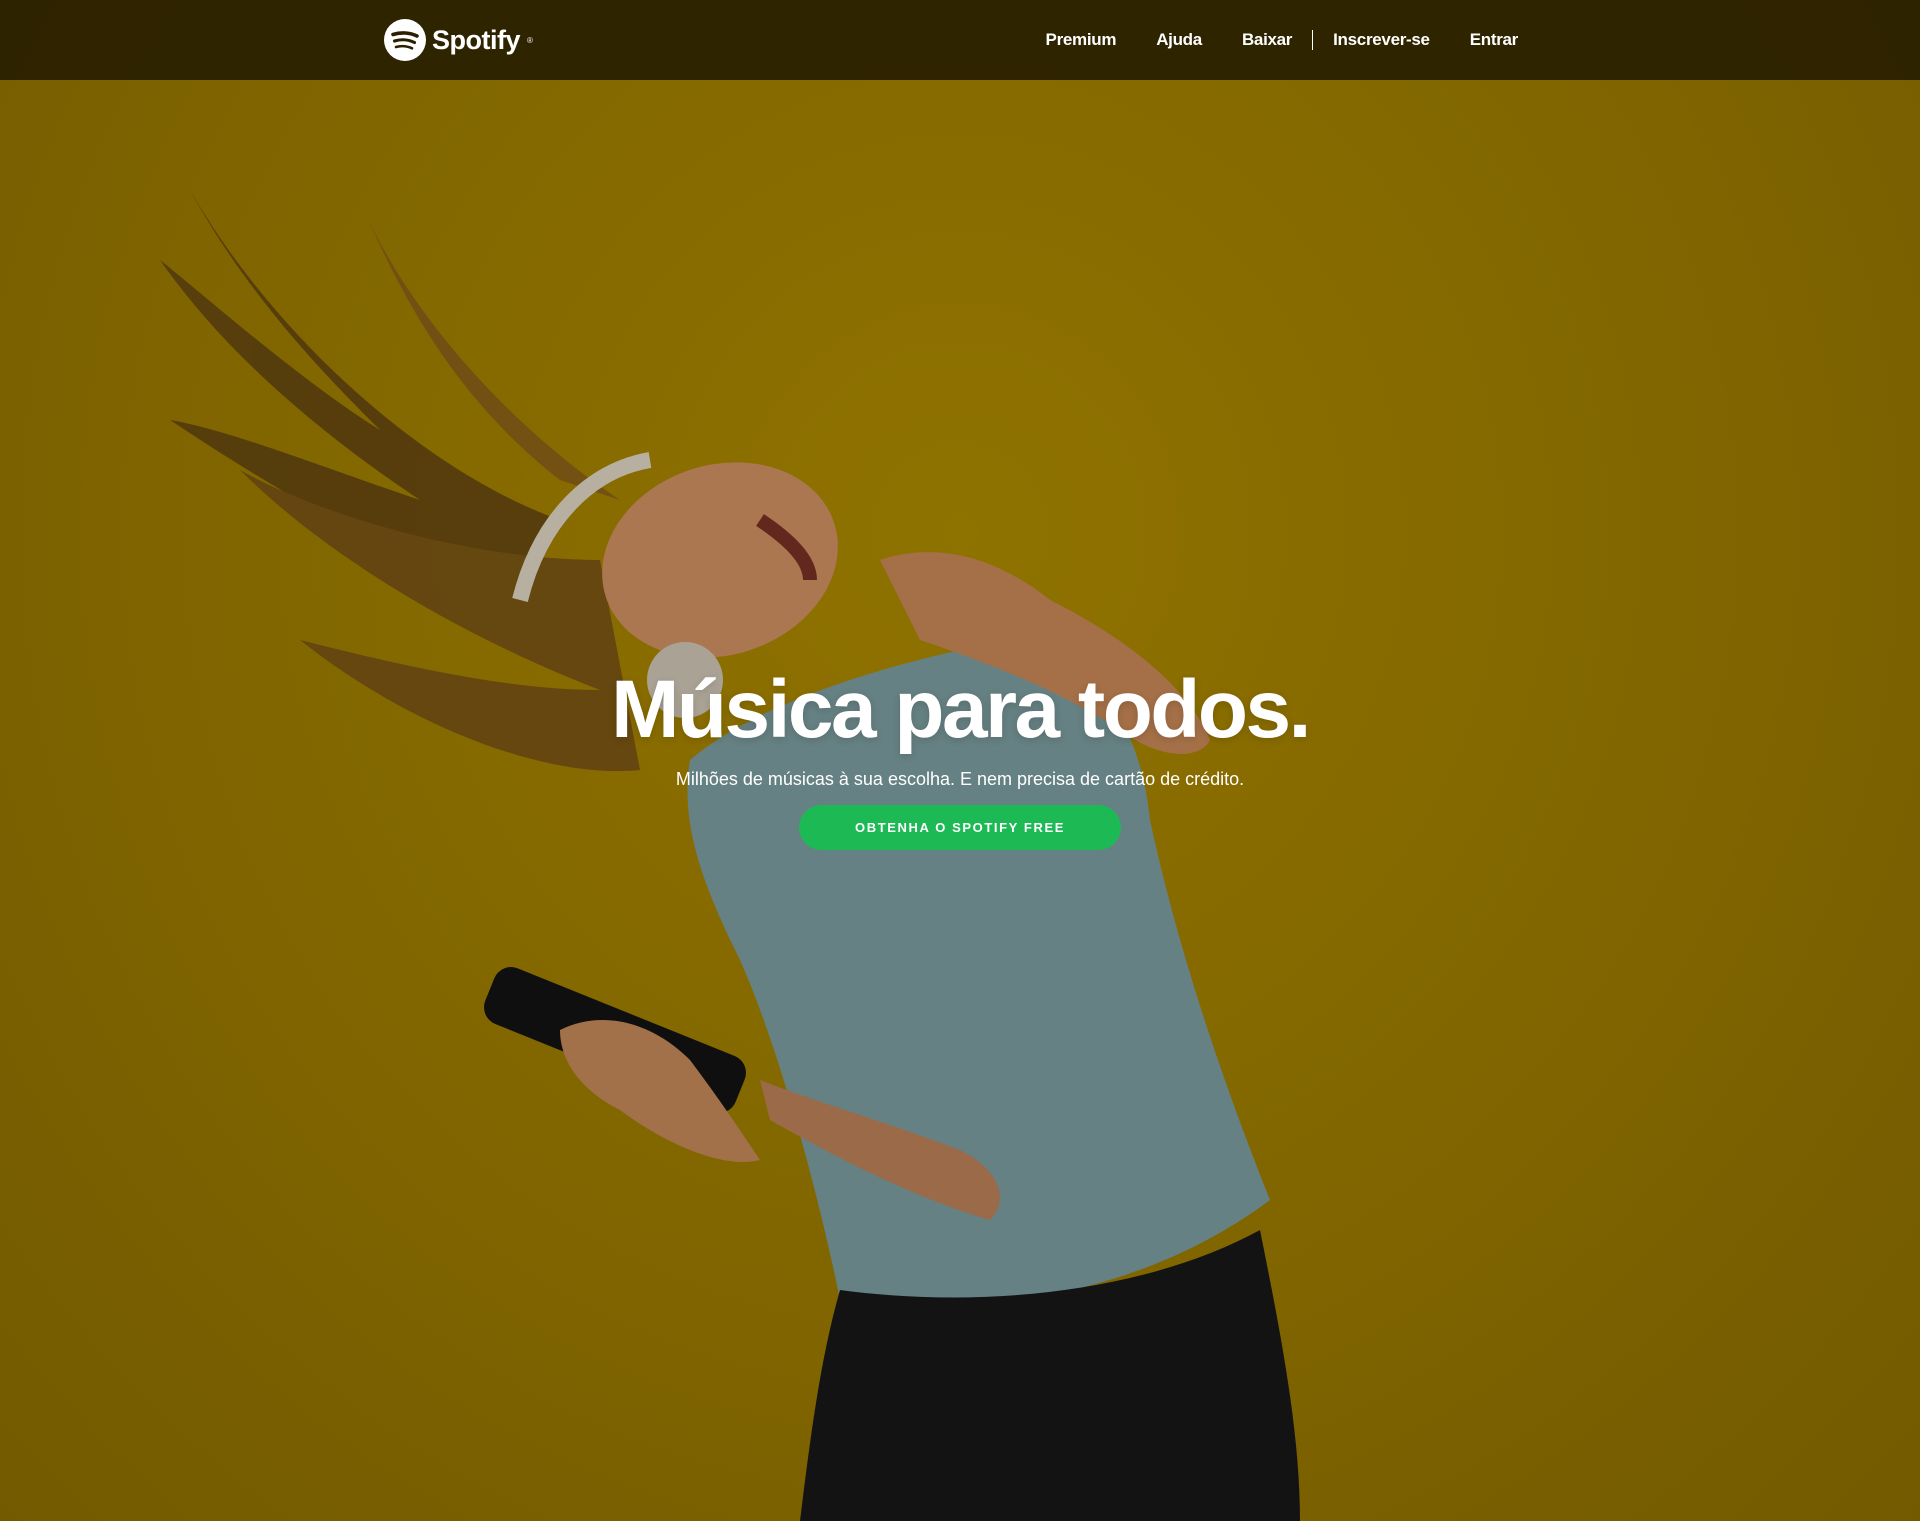 The width and height of the screenshot is (1920, 1521). I want to click on nav-link-baixar: Baixar, so click(1267, 40).